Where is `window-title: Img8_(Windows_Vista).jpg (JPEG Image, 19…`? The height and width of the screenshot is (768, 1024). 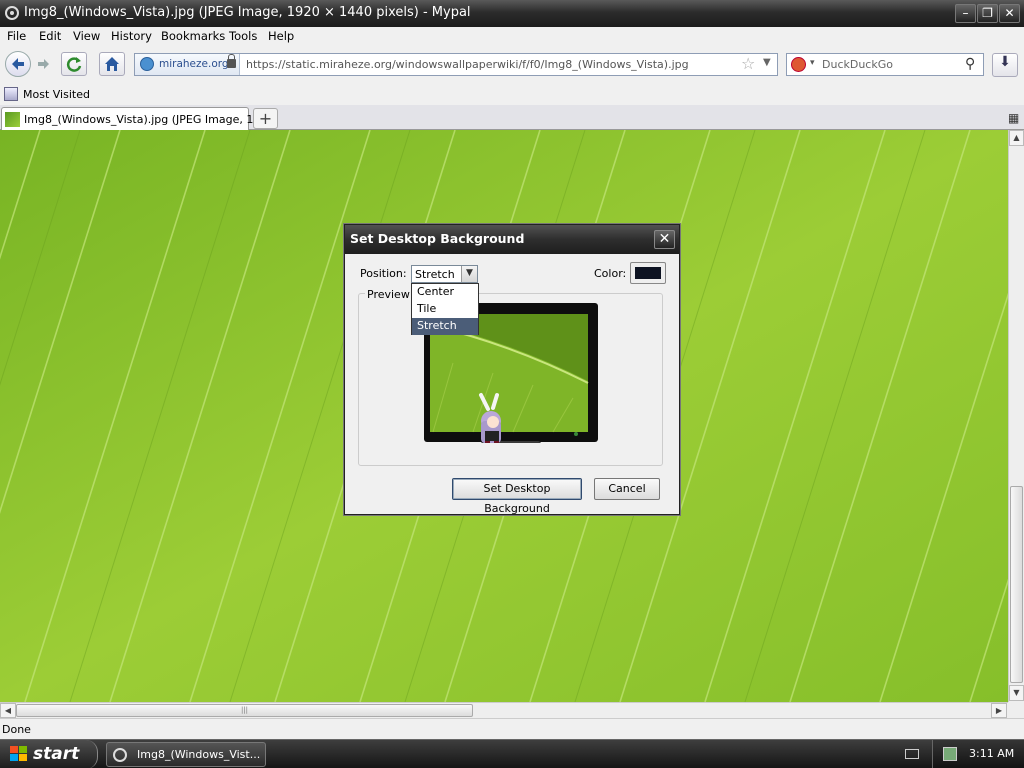
window-title: Img8_(Windows_Vista).jpg (JPEG Image, 19… is located at coordinates (247, 12).